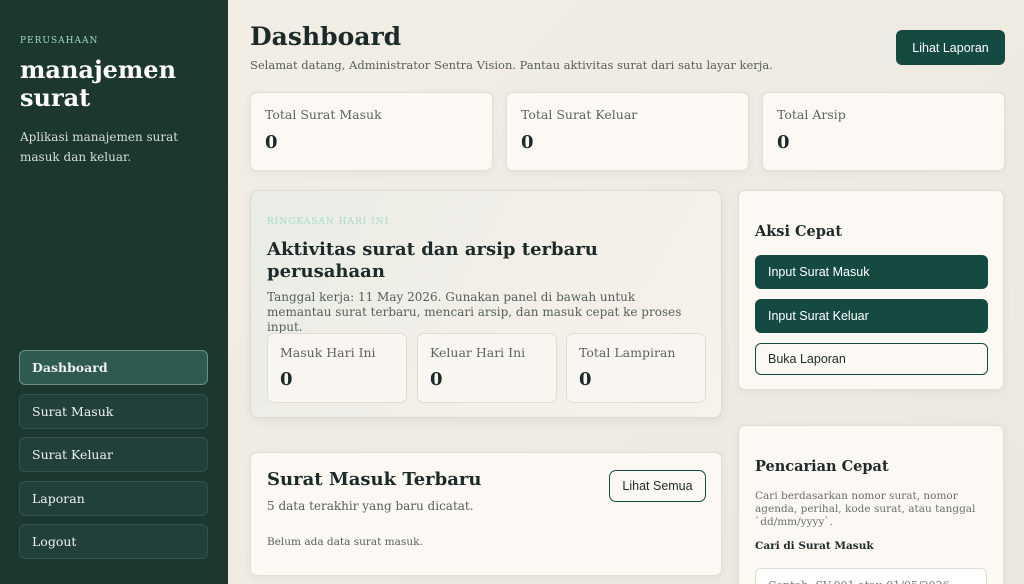 The height and width of the screenshot is (584, 1024). I want to click on quick-actions-title: Aksi Cepat, so click(799, 231).